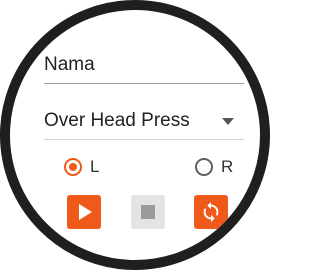 The image size is (320, 272). Describe the element at coordinates (144, 66) in the screenshot. I see `name-input: Nama` at that location.